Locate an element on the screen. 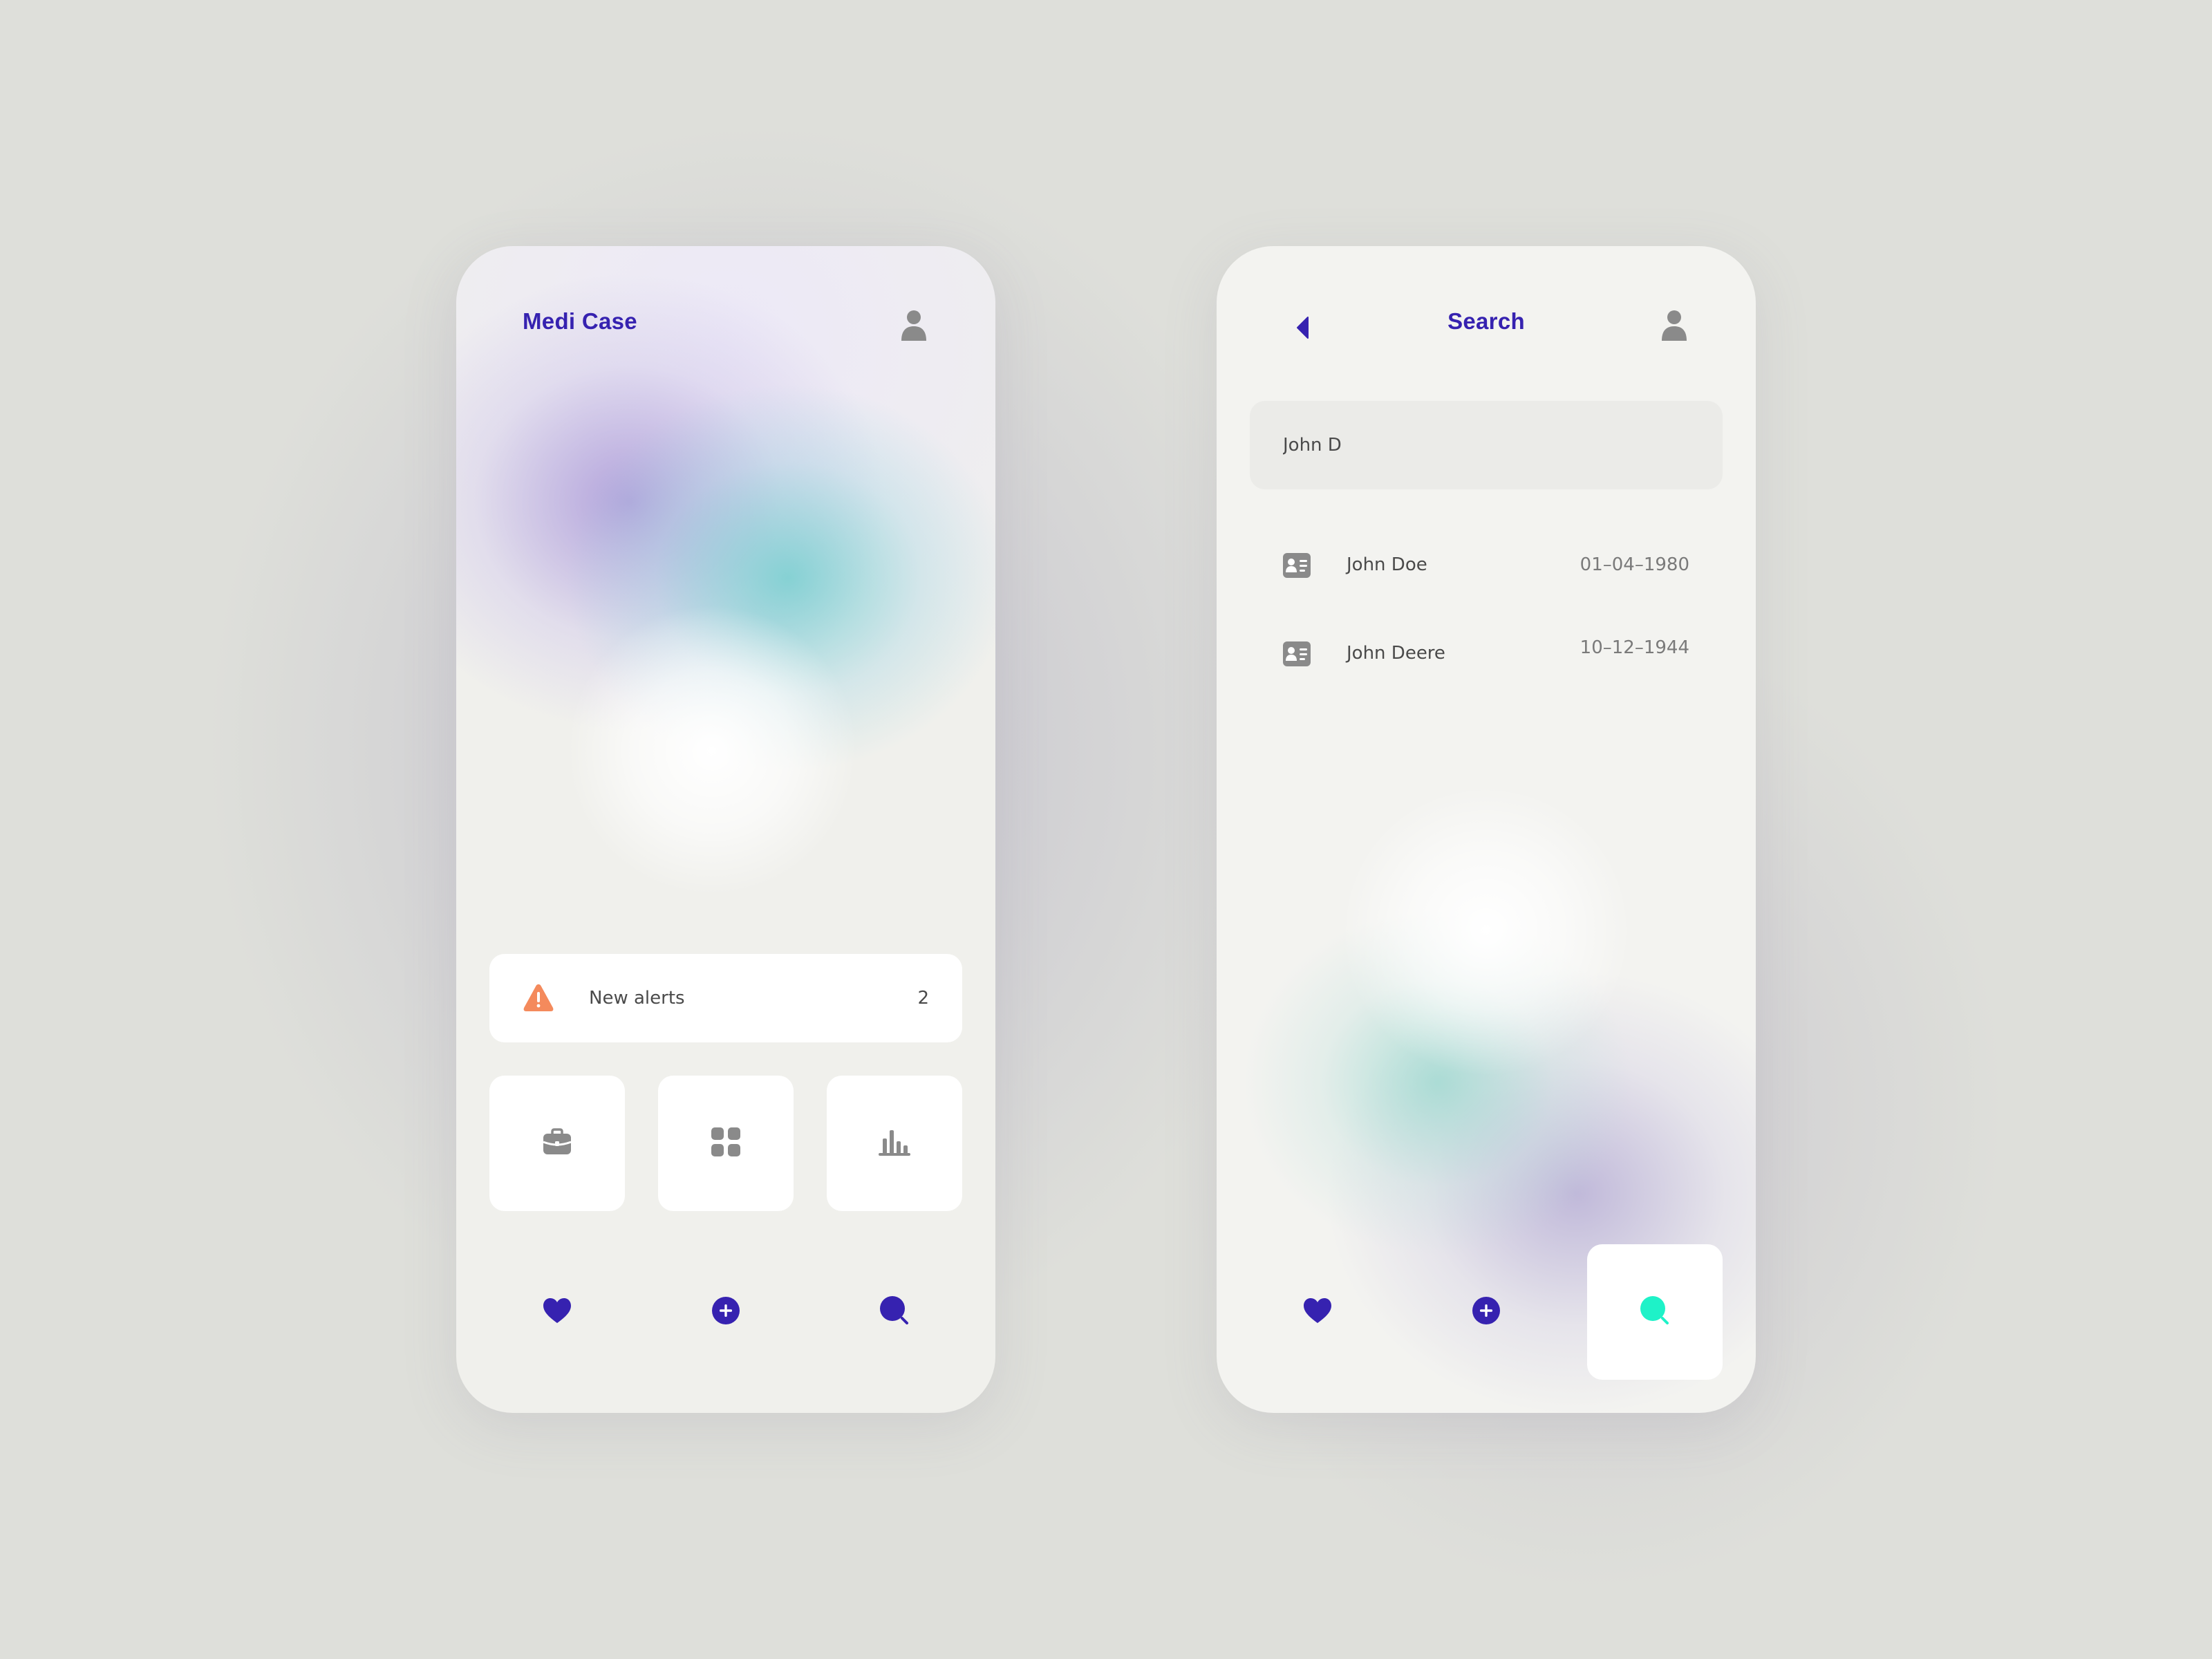 This screenshot has width=2212, height=1659. alerts-count: 2 is located at coordinates (923, 999).